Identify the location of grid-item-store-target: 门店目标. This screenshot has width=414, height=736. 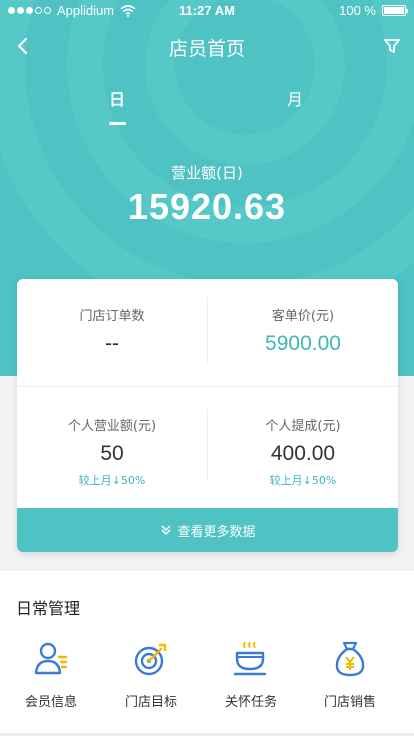
(151, 674).